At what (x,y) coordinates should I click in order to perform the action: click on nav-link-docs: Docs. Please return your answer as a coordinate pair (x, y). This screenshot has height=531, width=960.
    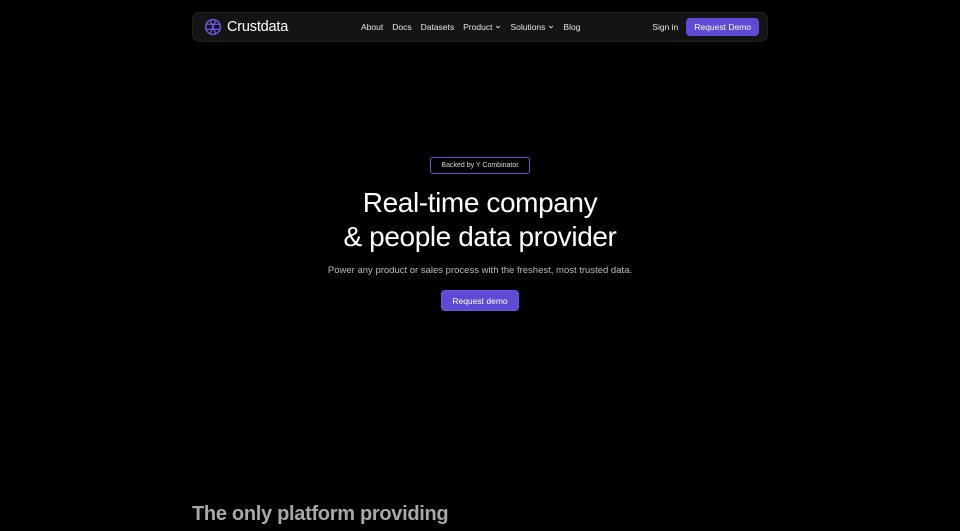
    Looking at the image, I should click on (401, 27).